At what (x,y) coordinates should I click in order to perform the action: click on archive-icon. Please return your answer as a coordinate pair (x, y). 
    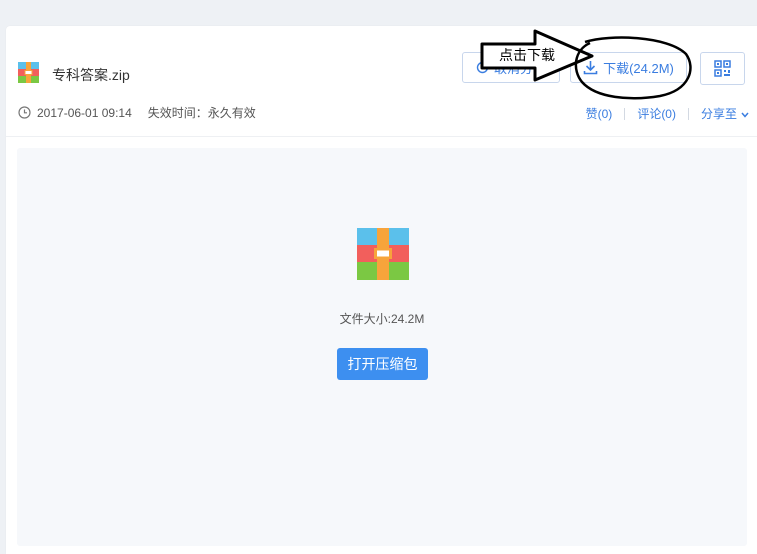
    Looking at the image, I should click on (383, 254).